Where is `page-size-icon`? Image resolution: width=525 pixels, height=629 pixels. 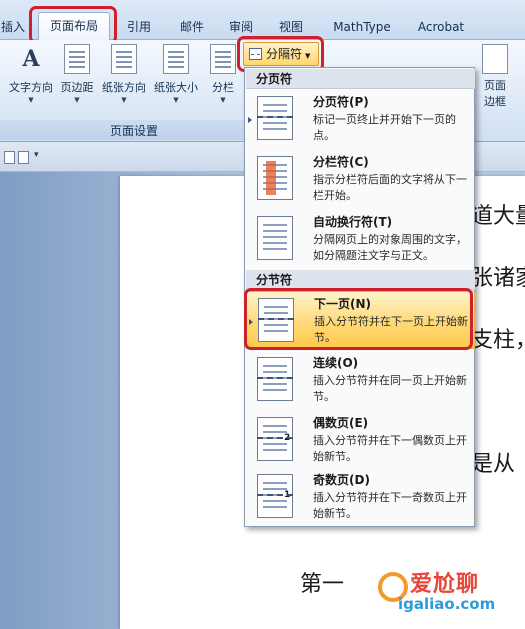 page-size-icon is located at coordinates (176, 59).